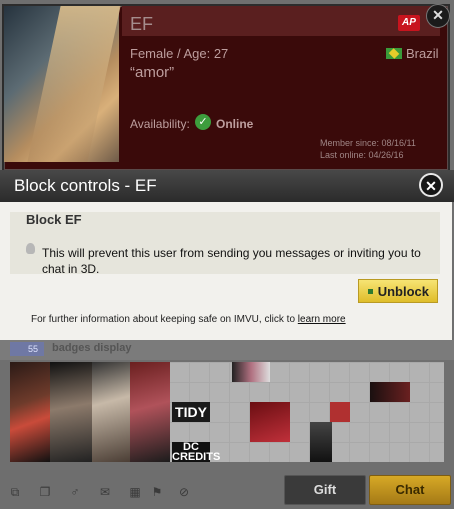 This screenshot has height=509, width=454. Describe the element at coordinates (142, 24) in the screenshot. I see `profile-name: EF` at that location.